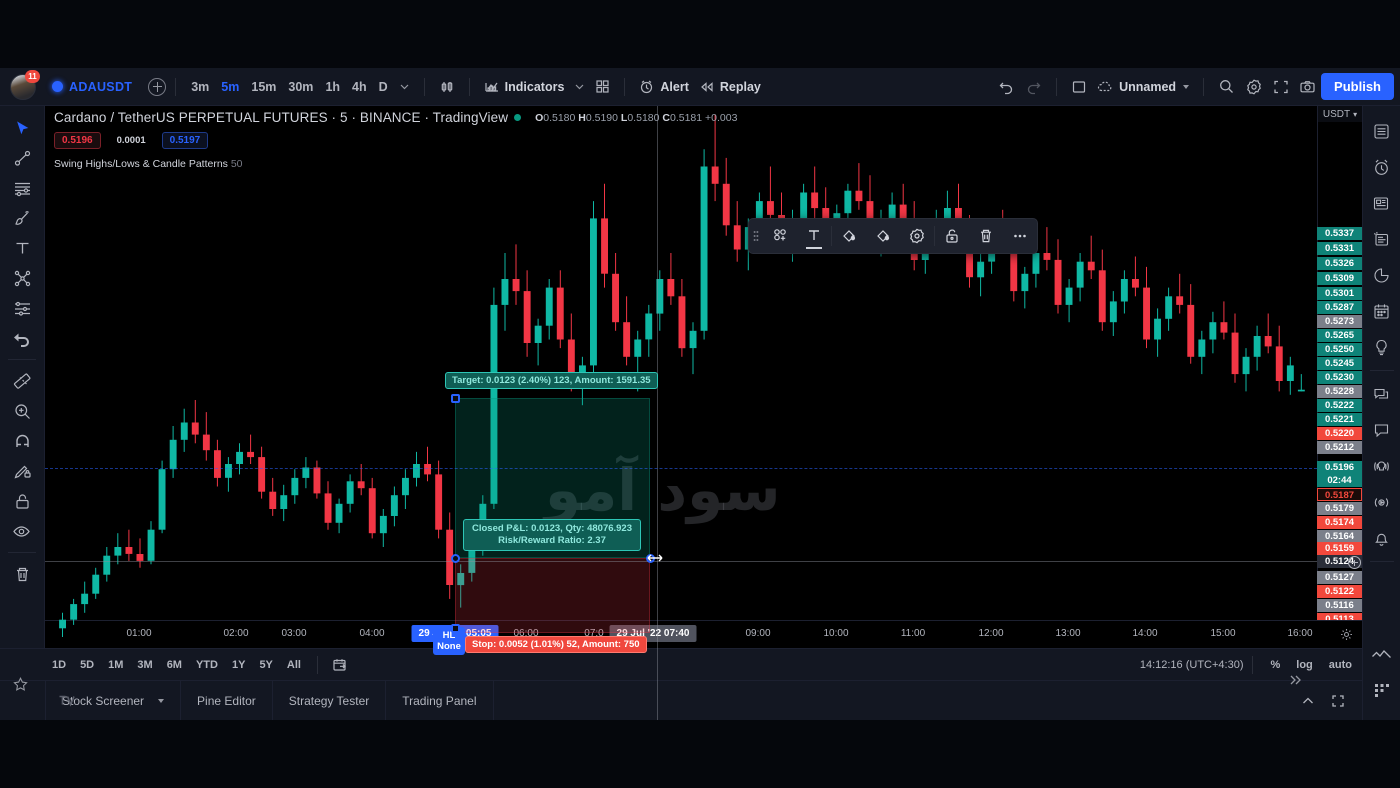  What do you see at coordinates (1006, 87) in the screenshot?
I see `undo-button` at bounding box center [1006, 87].